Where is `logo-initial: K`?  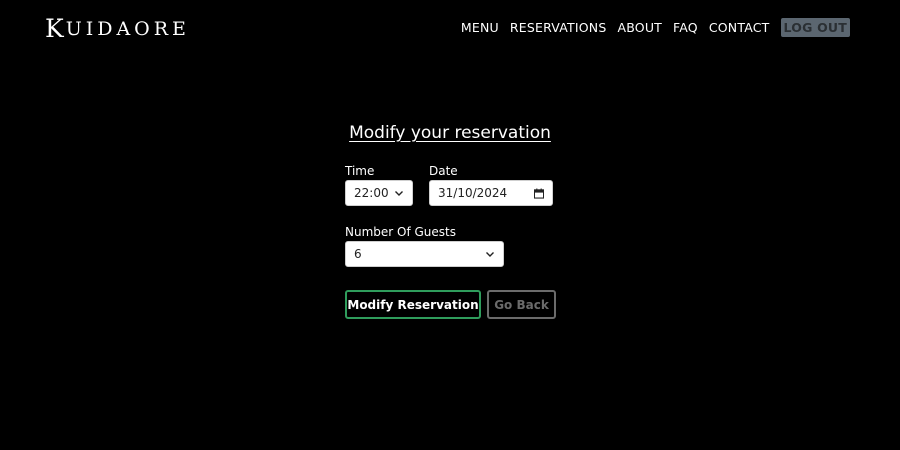 logo-initial: K is located at coordinates (55, 28).